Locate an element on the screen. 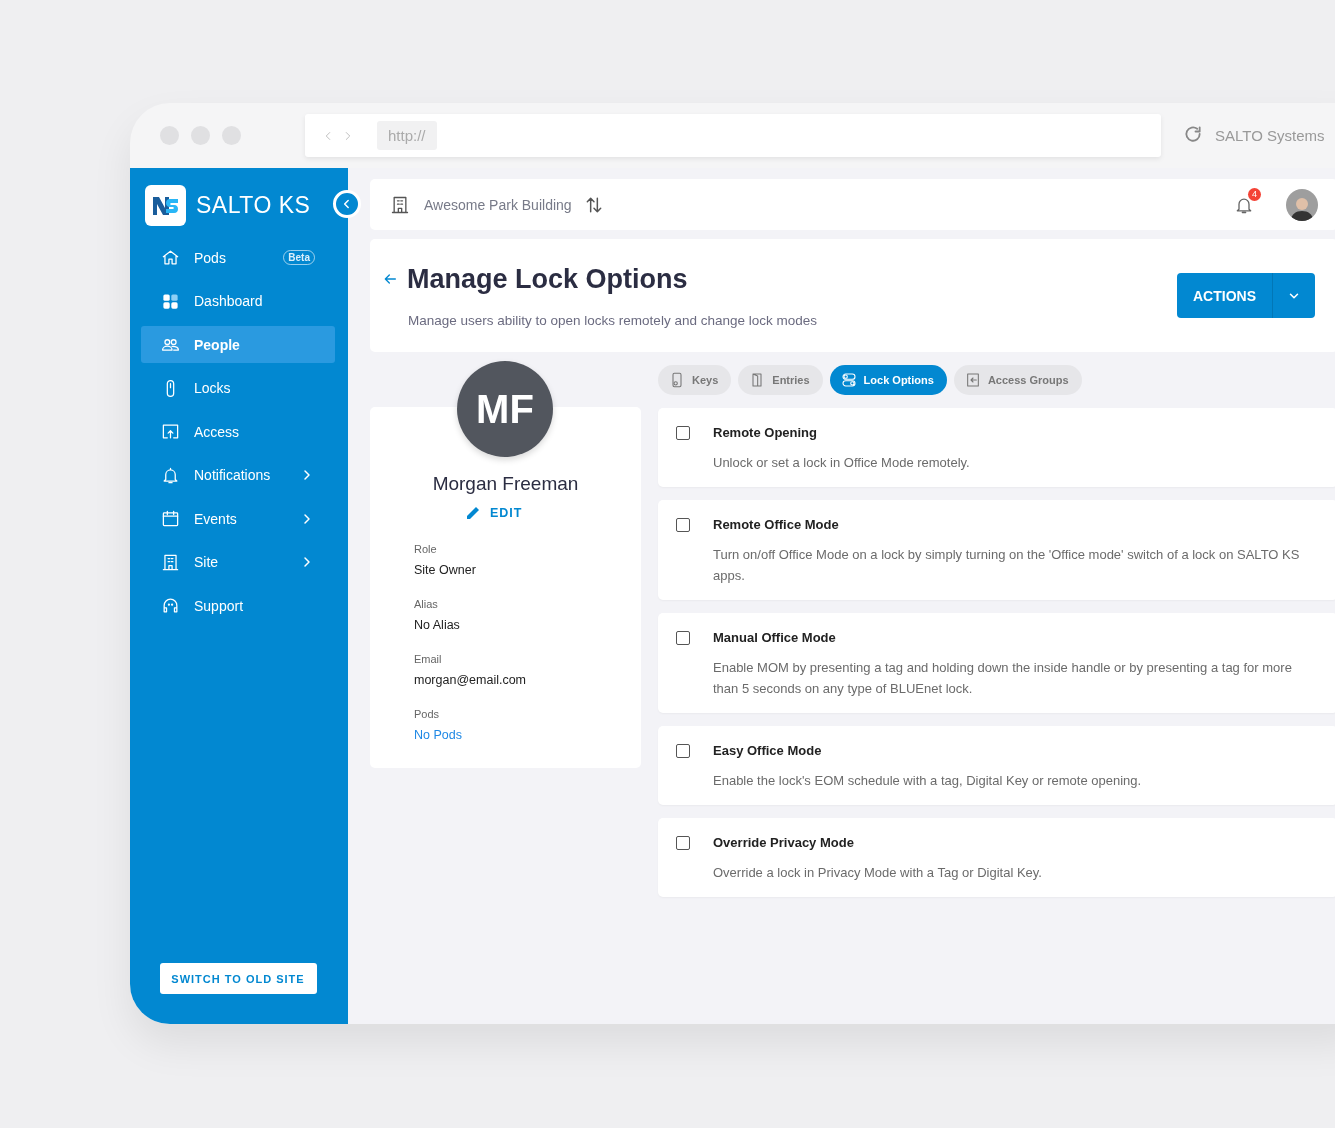 This screenshot has width=1335, height=1128. option-title: Manual Office Mode is located at coordinates (775, 638).